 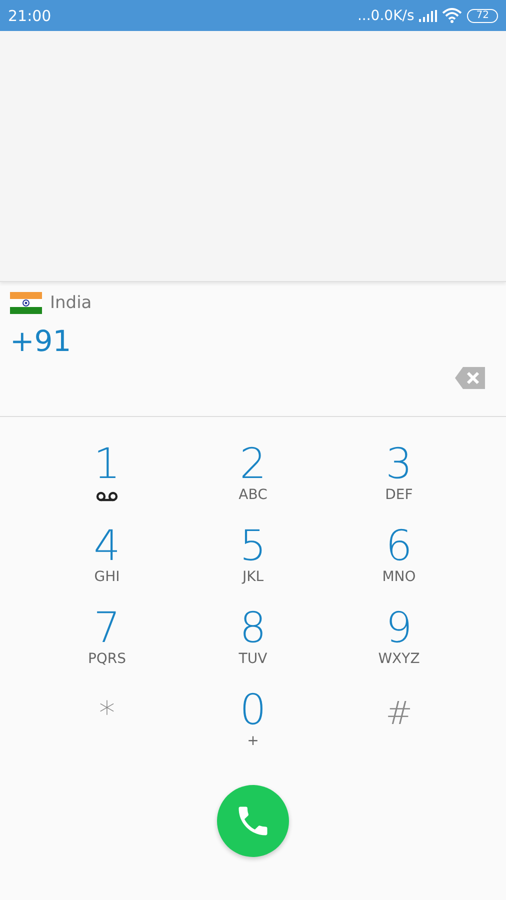 What do you see at coordinates (253, 724) in the screenshot?
I see `dial-key: 0 +` at bounding box center [253, 724].